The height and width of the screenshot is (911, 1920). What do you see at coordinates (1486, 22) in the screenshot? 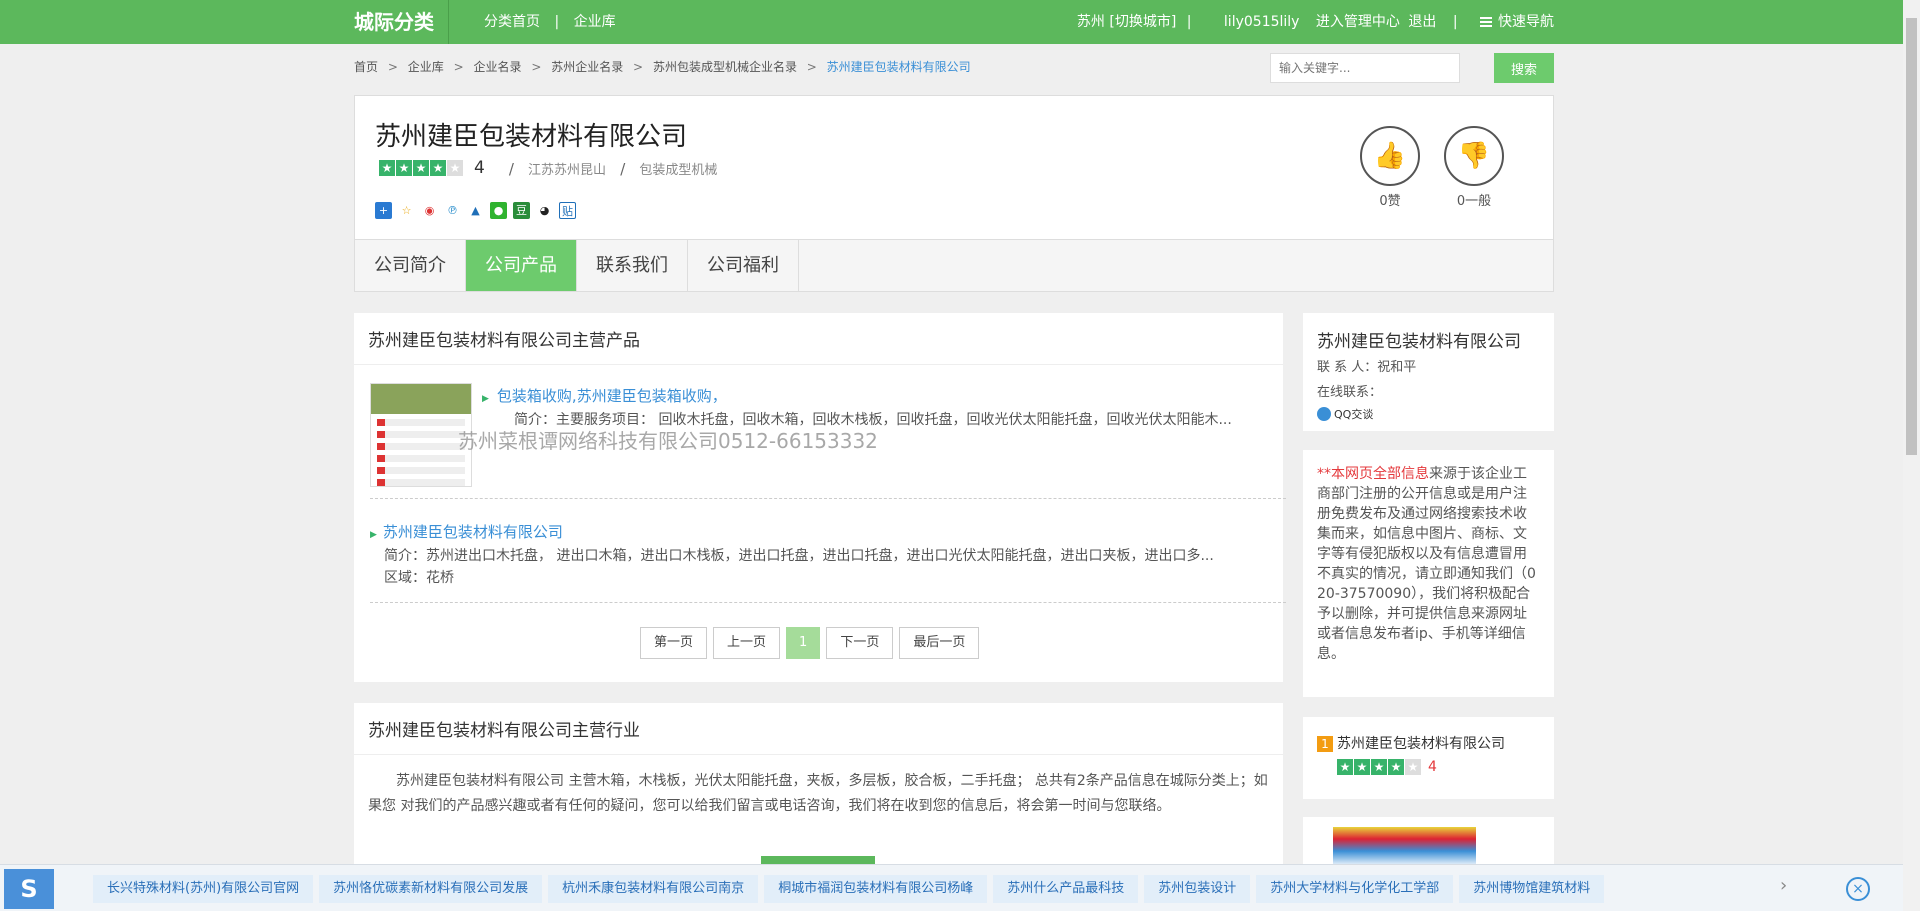
I see `menu-icon` at bounding box center [1486, 22].